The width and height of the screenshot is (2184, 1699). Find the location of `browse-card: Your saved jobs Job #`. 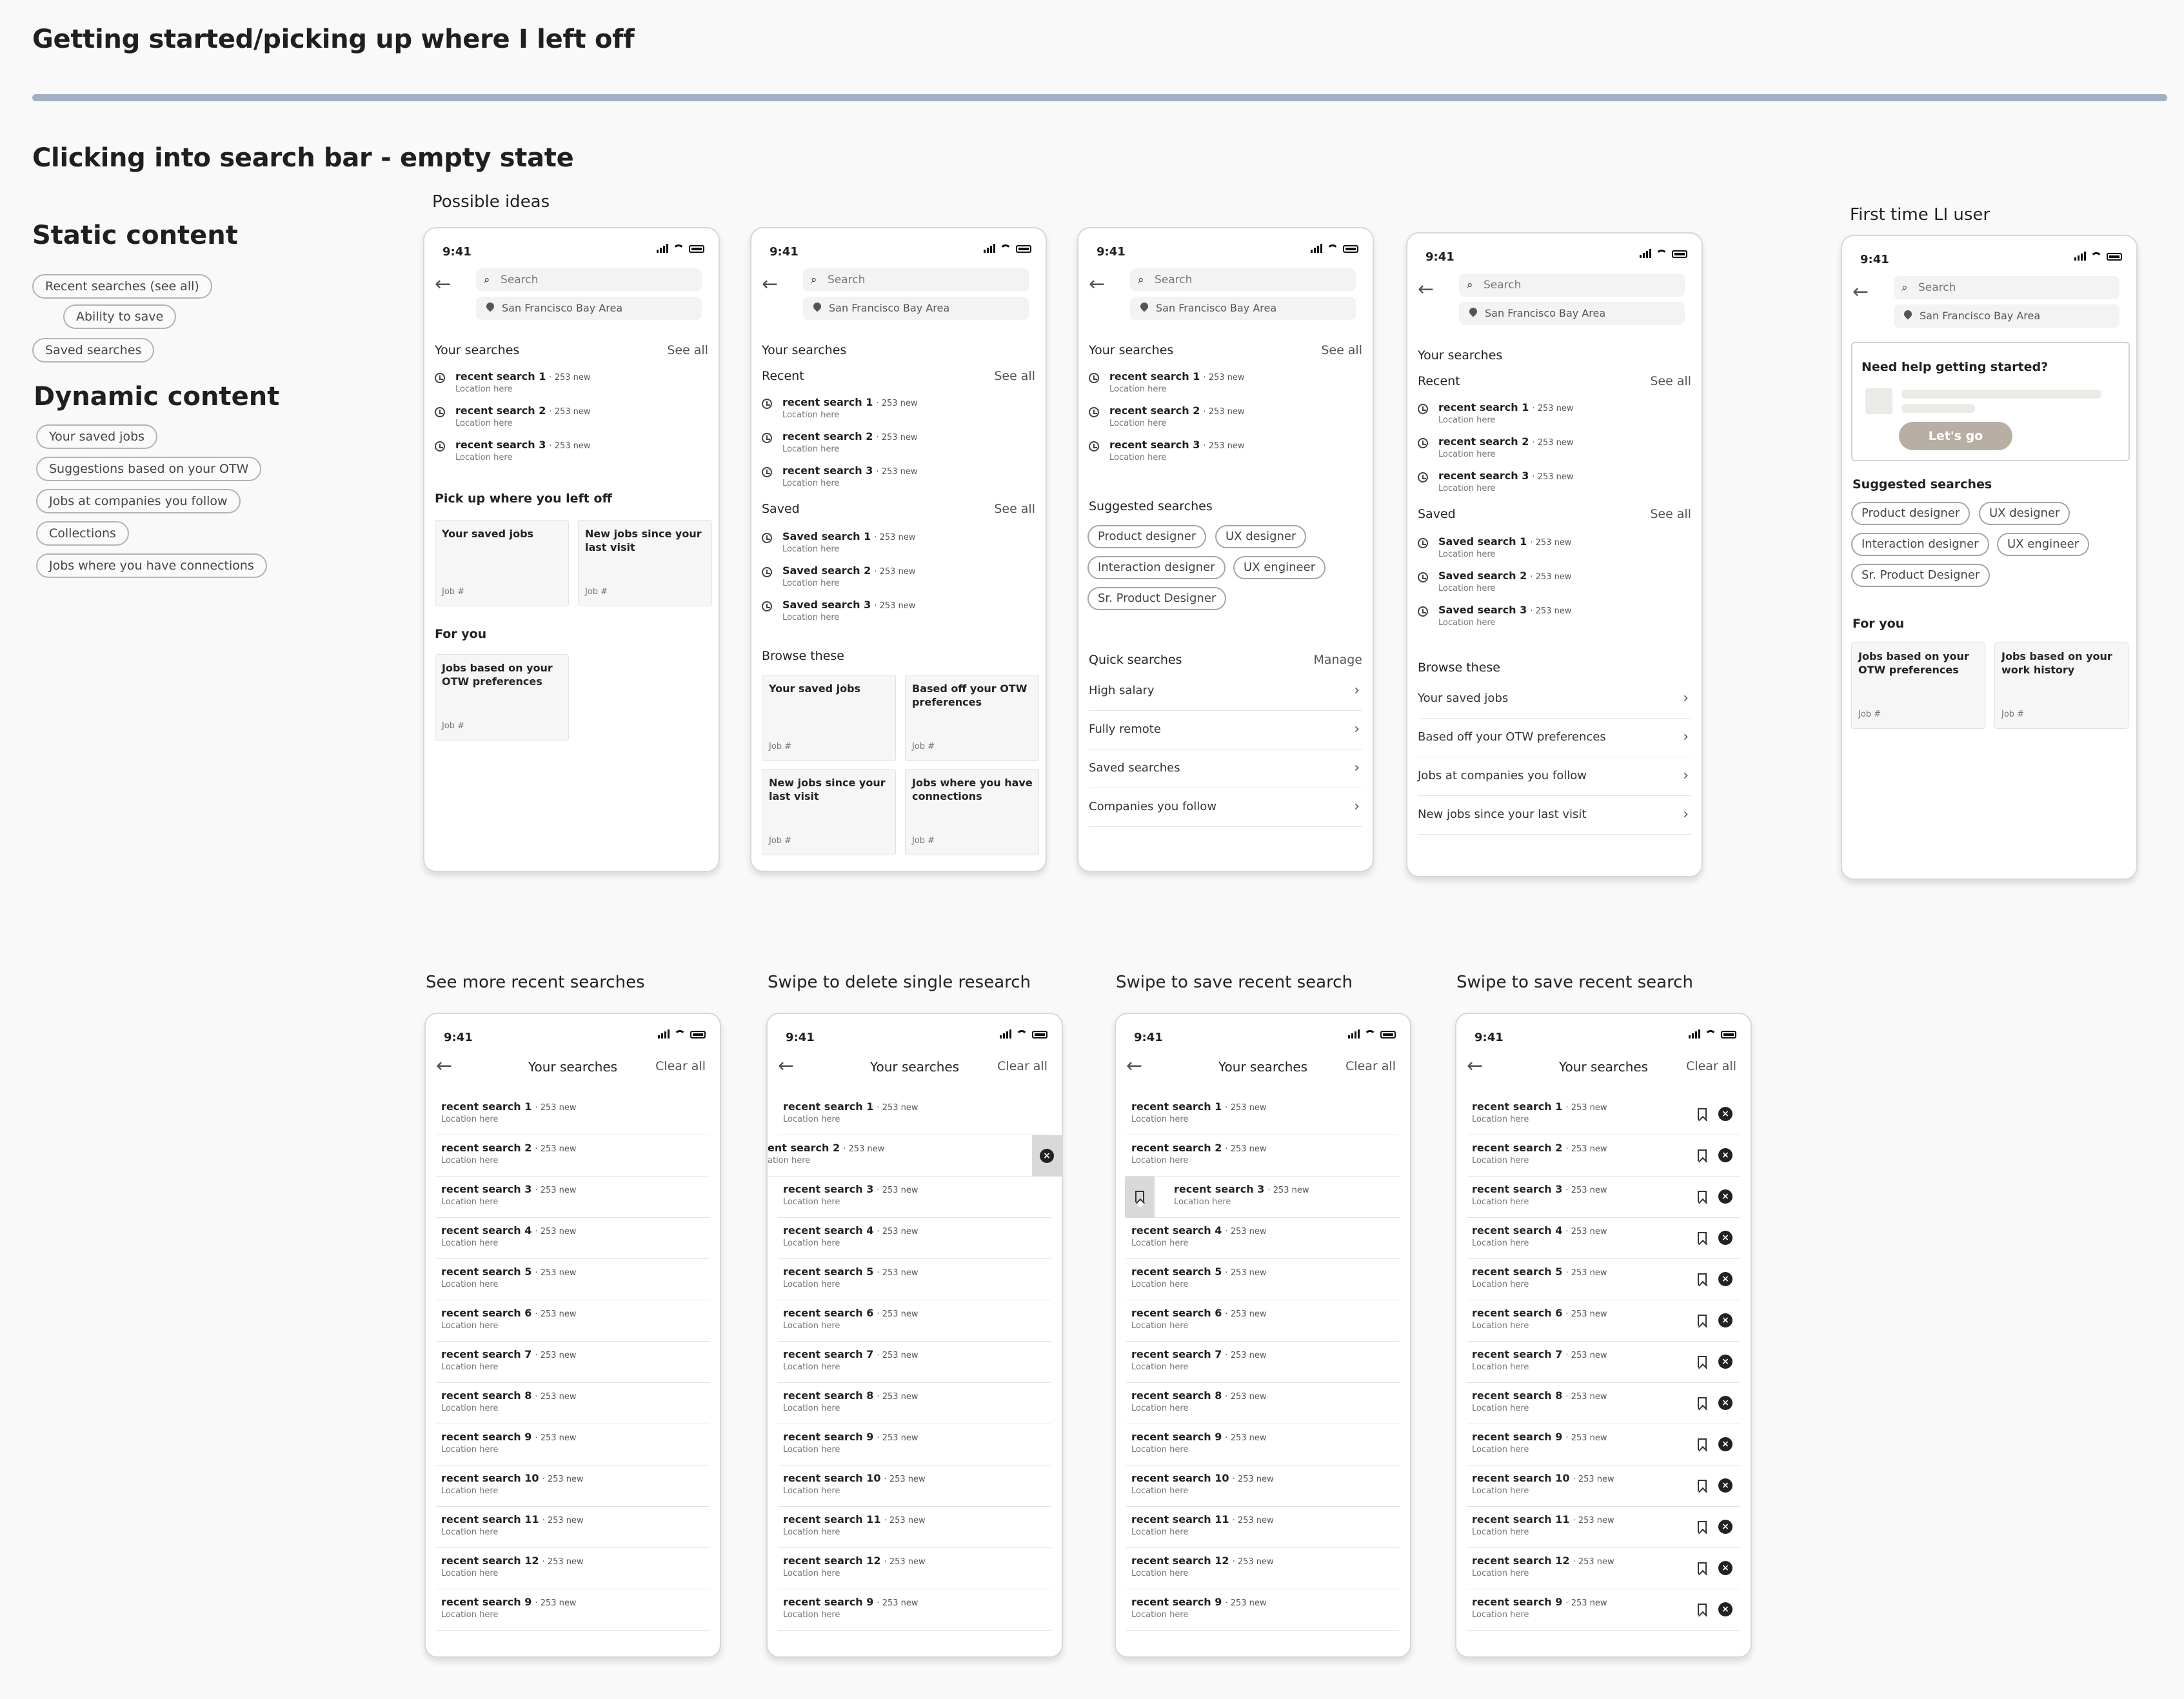

browse-card: Your saved jobs Job # is located at coordinates (829, 718).